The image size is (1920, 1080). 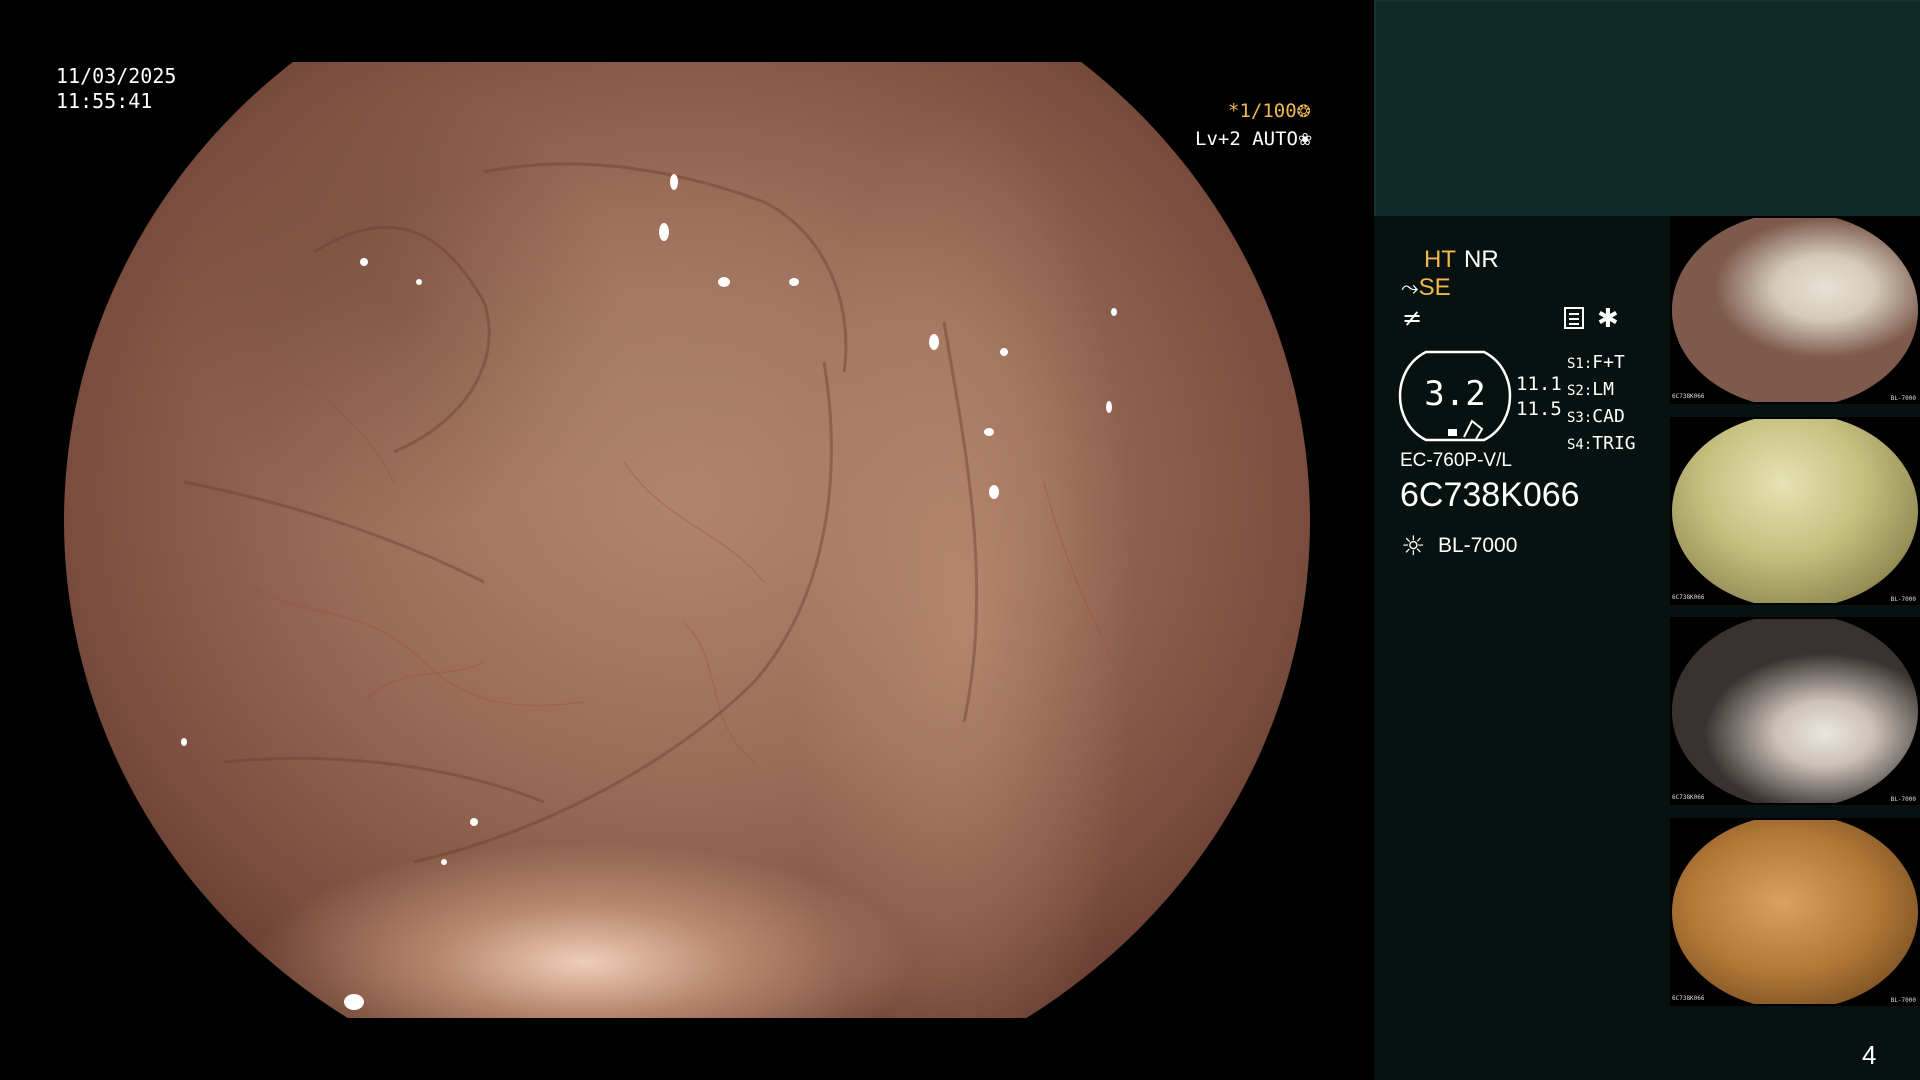 What do you see at coordinates (1601, 404) in the screenshot?
I see `scope-switch-assignments: S1:F+T S2:LM S3:CAD S4:TRIG` at bounding box center [1601, 404].